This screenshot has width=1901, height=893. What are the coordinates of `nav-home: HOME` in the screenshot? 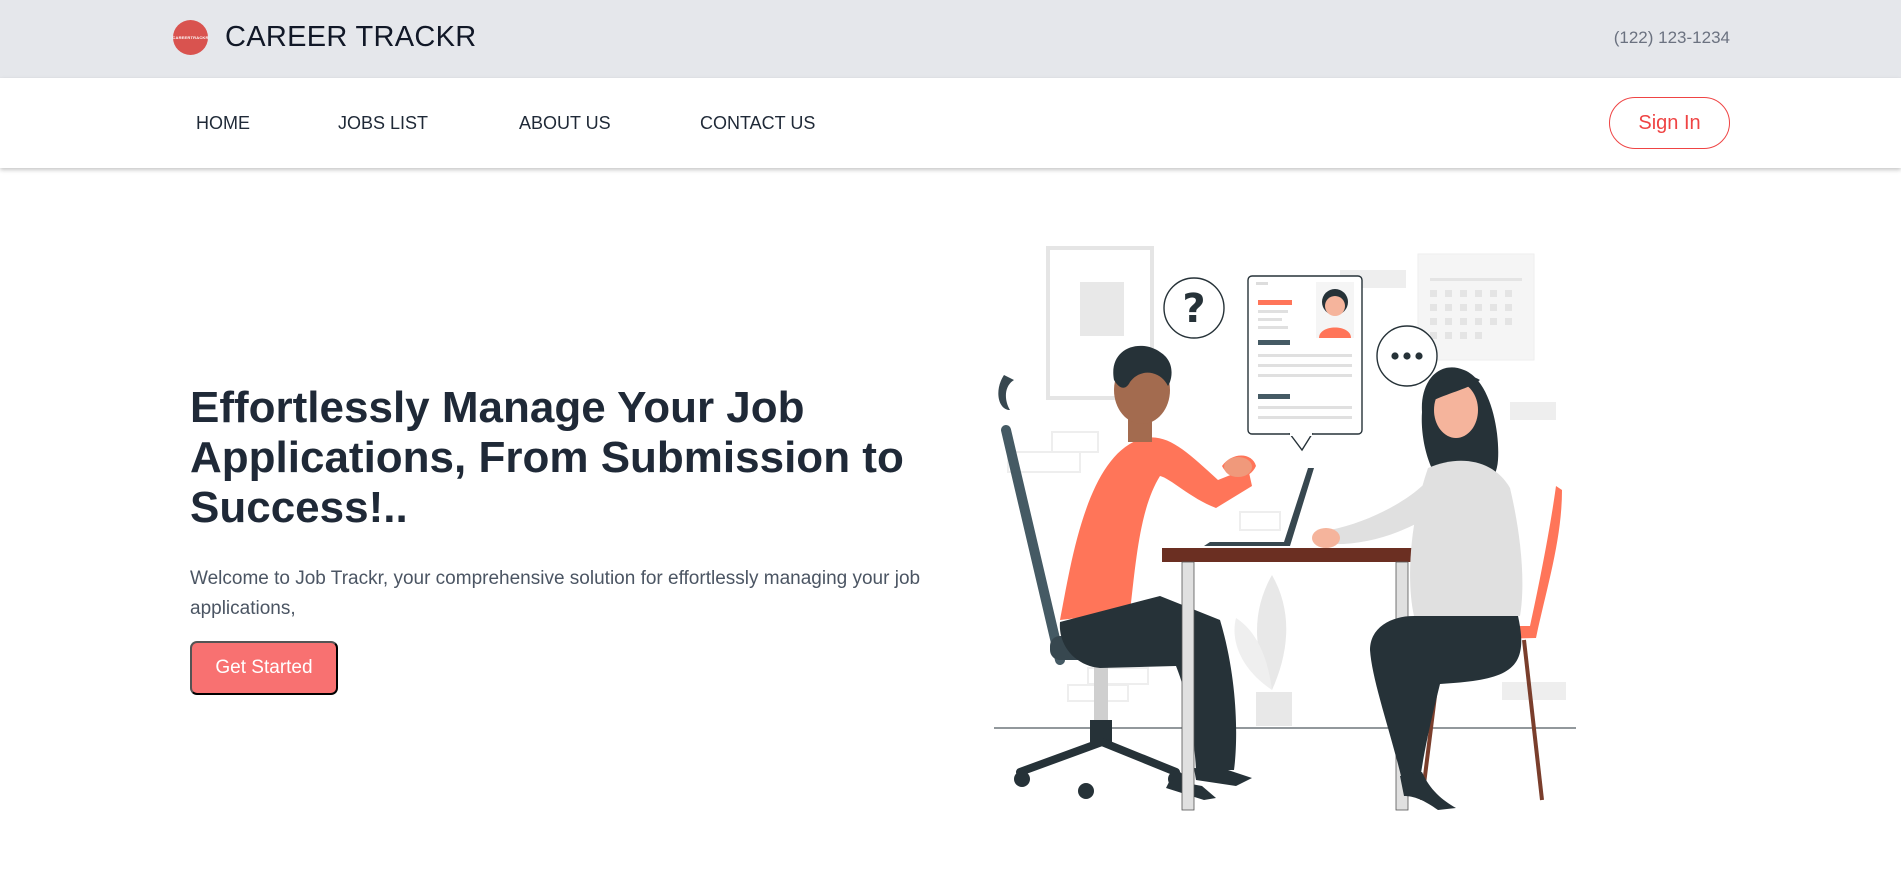 It's located at (223, 123).